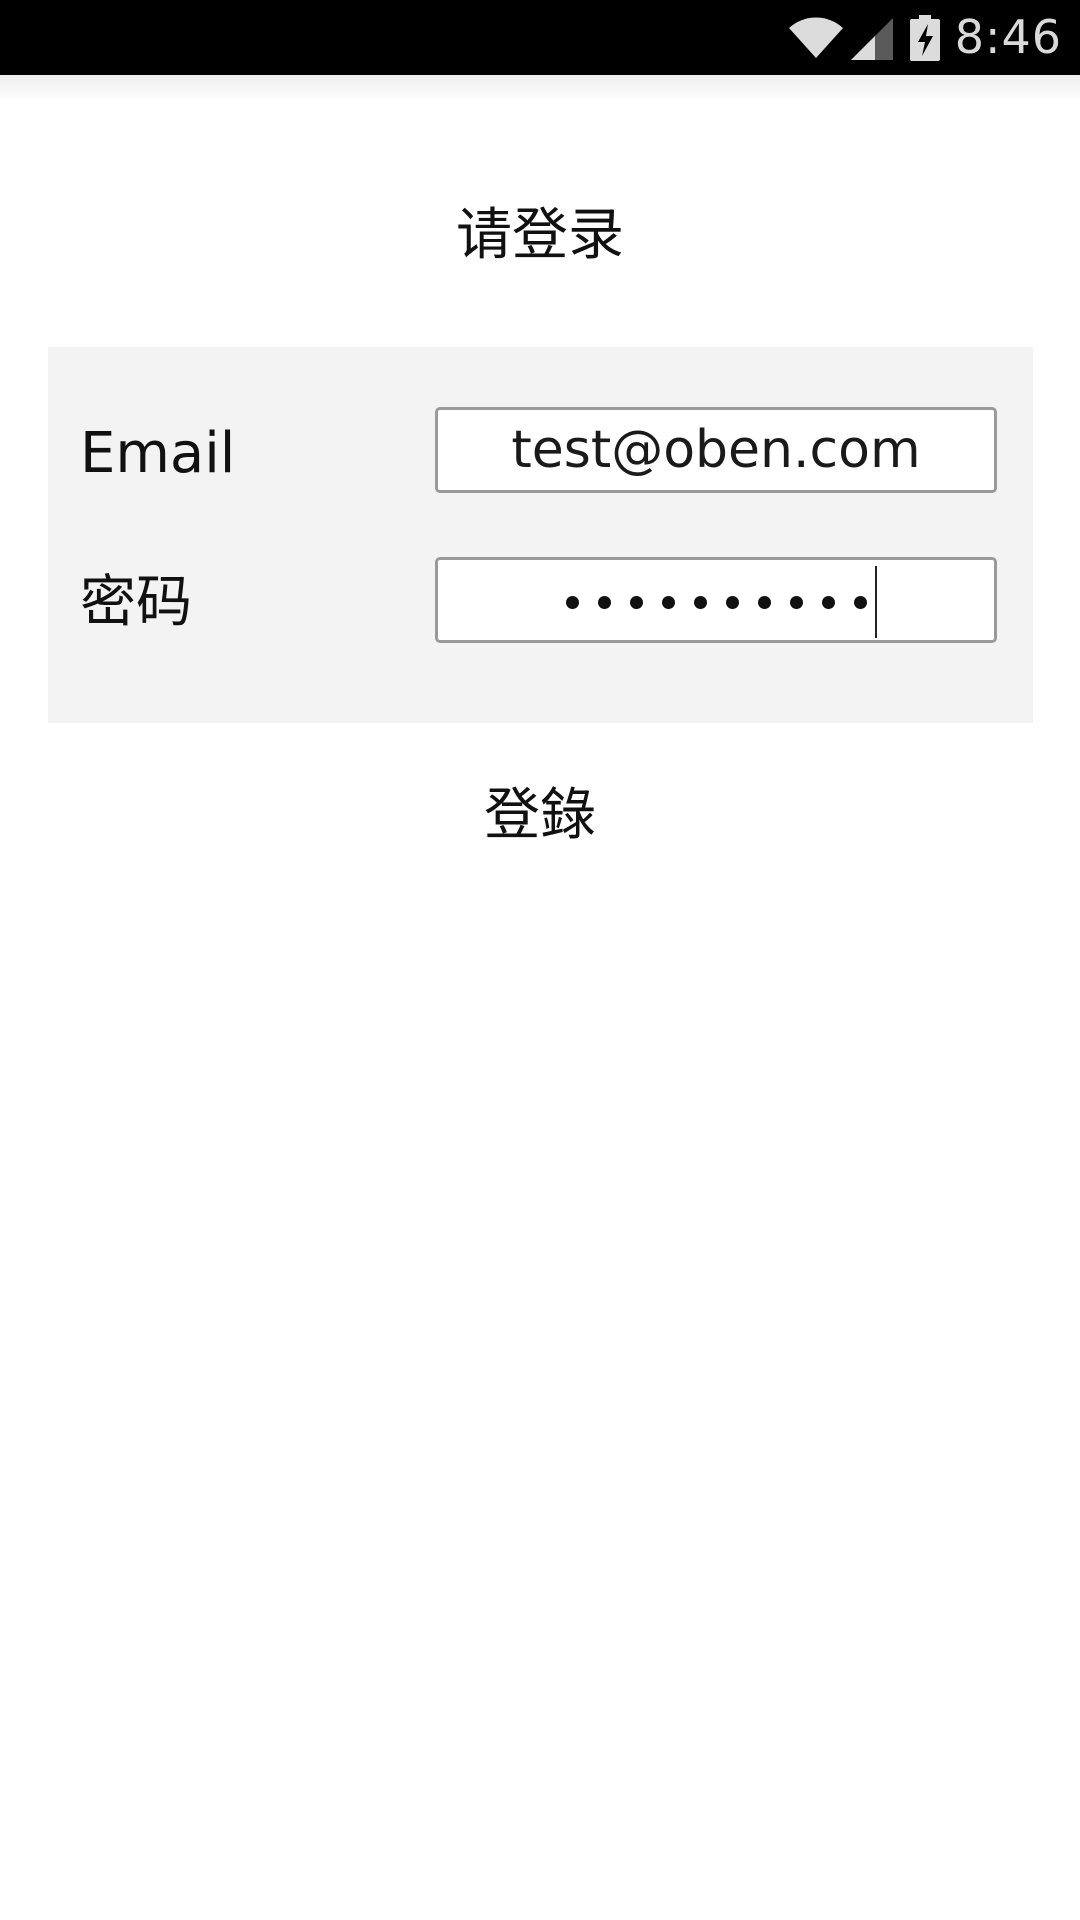 This screenshot has width=1080, height=1920. I want to click on page-title: 请登录, so click(540, 235).